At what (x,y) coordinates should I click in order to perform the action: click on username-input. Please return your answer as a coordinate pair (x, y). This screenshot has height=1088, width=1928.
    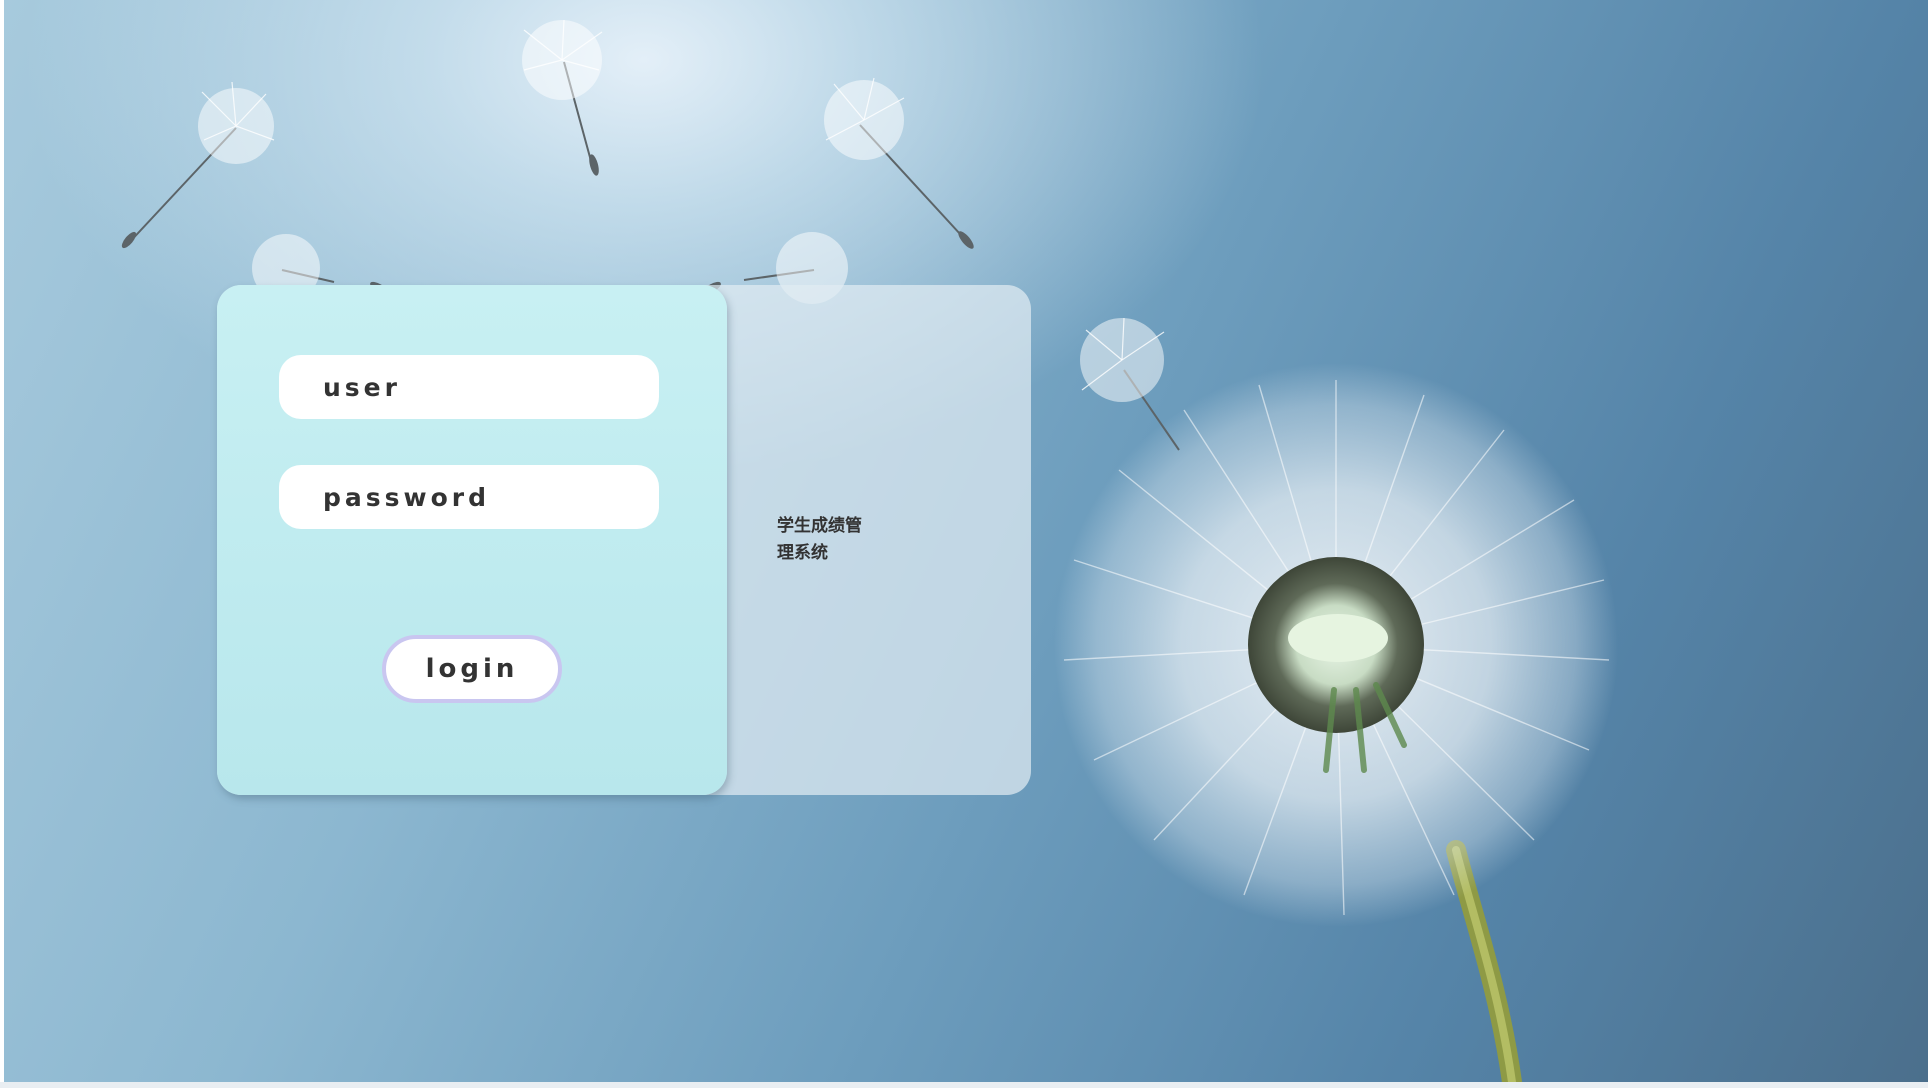
    Looking at the image, I should click on (469, 387).